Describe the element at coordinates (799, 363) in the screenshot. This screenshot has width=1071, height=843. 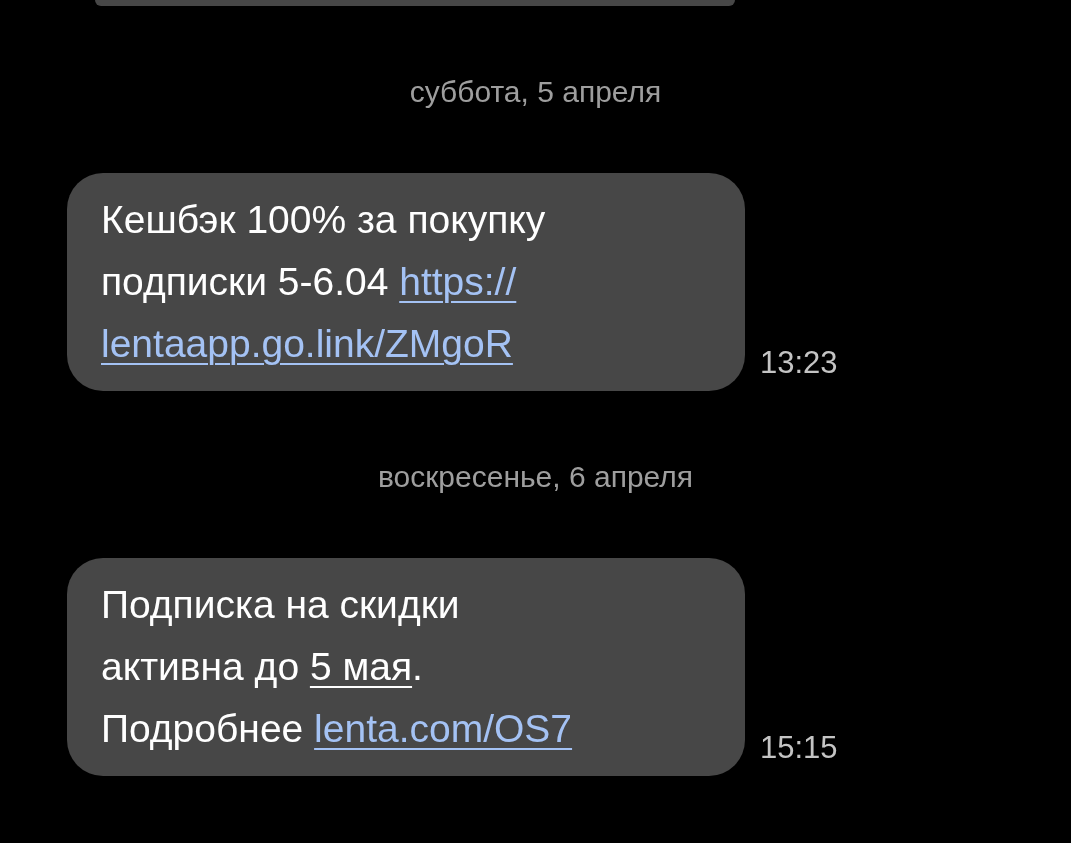
I see `message-time: 13:23` at that location.